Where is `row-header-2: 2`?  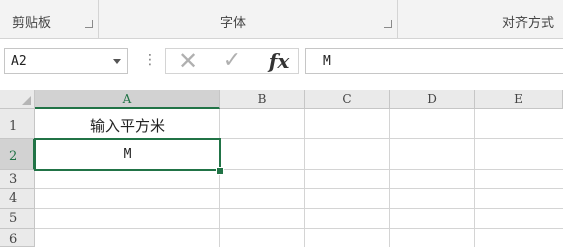 row-header-2: 2 is located at coordinates (17, 154).